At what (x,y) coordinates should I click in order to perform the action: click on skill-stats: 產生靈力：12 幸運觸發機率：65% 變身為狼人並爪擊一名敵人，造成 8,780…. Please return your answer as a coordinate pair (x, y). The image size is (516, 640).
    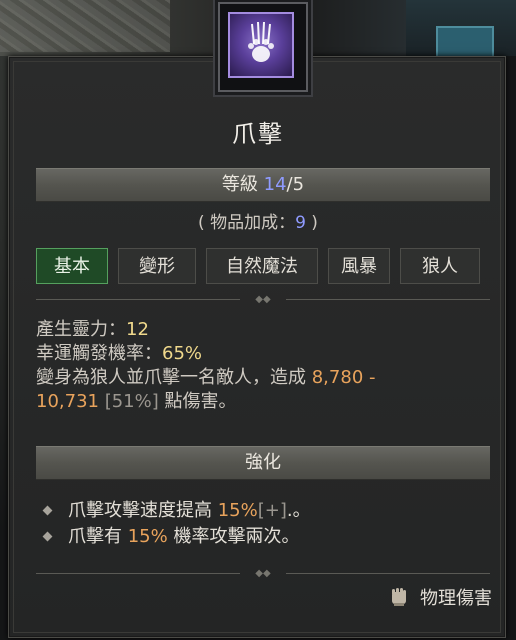
    Looking at the image, I should click on (271, 366).